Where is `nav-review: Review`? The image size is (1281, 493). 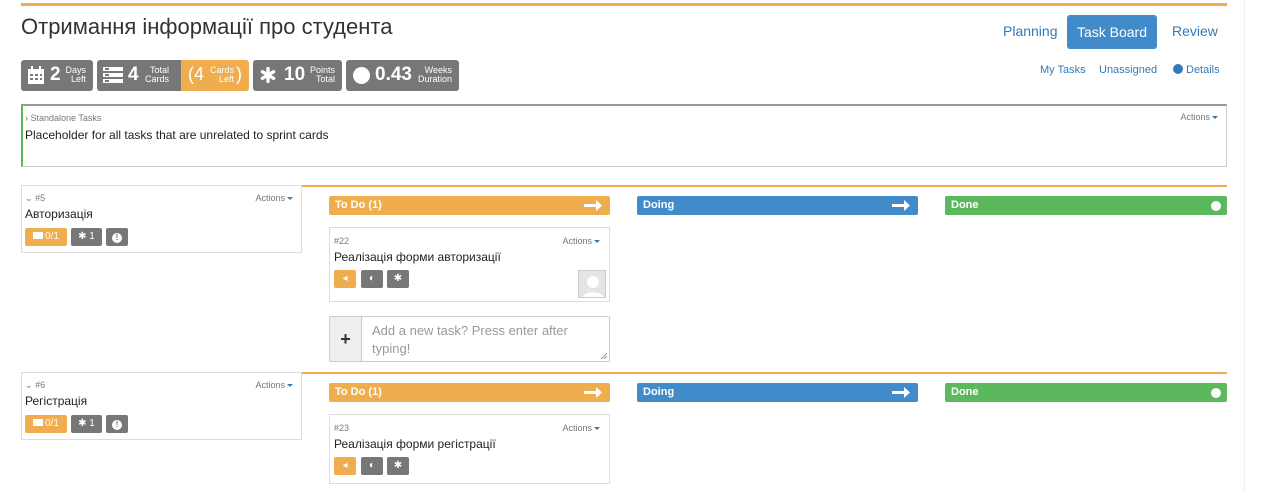
nav-review: Review is located at coordinates (1195, 31).